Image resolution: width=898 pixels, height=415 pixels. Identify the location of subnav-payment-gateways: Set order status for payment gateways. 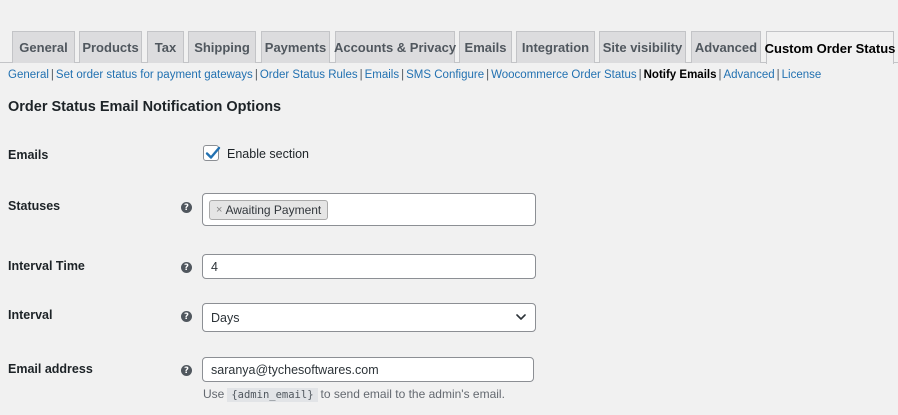
(154, 75).